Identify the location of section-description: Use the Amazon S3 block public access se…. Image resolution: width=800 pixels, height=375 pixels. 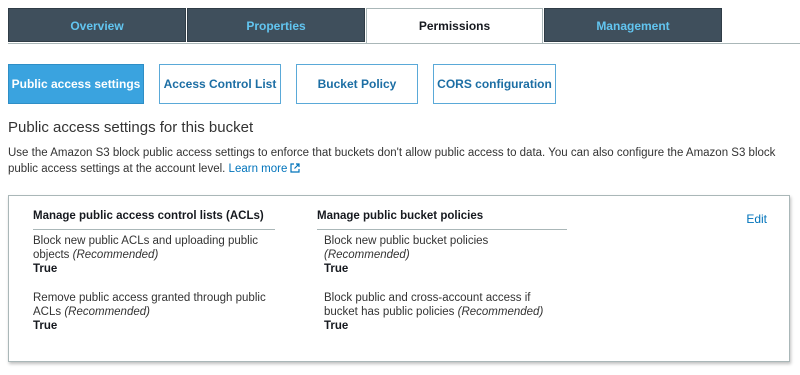
(402, 161).